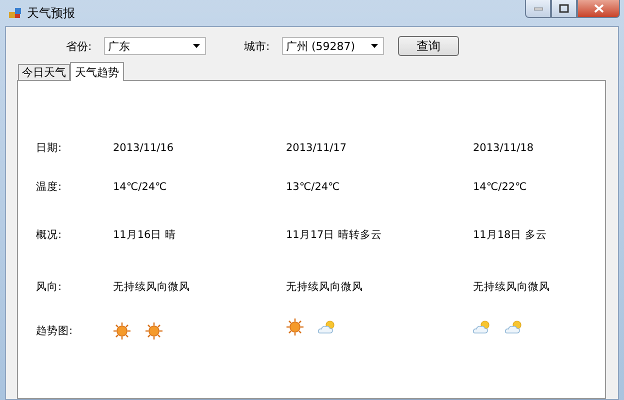 The image size is (624, 400). I want to click on temperature-text: 13℃/24℃, so click(313, 186).